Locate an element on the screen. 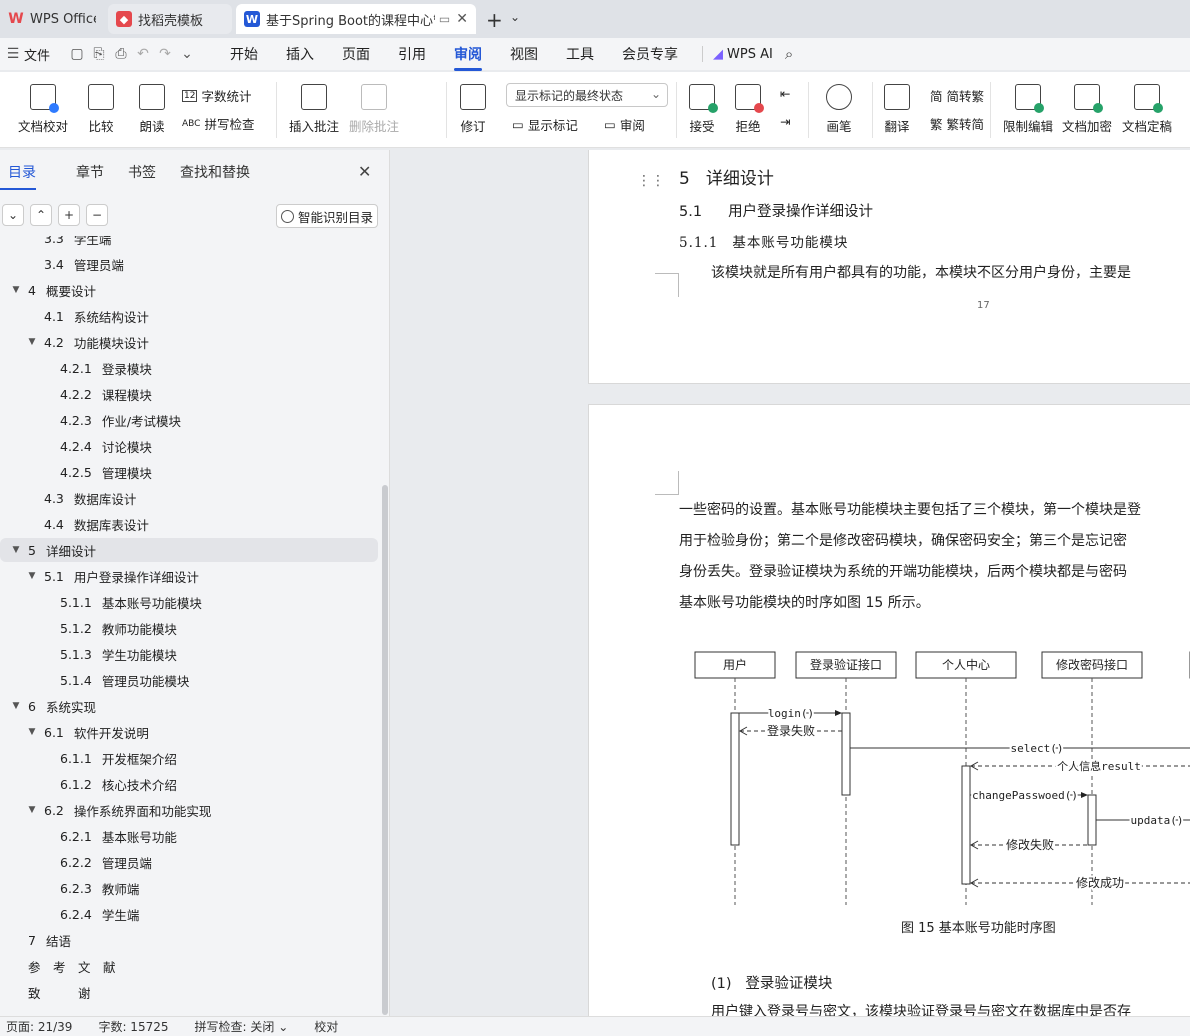 This screenshot has height=1036, width=1190. expand-icon: ⌄ is located at coordinates (13, 215).